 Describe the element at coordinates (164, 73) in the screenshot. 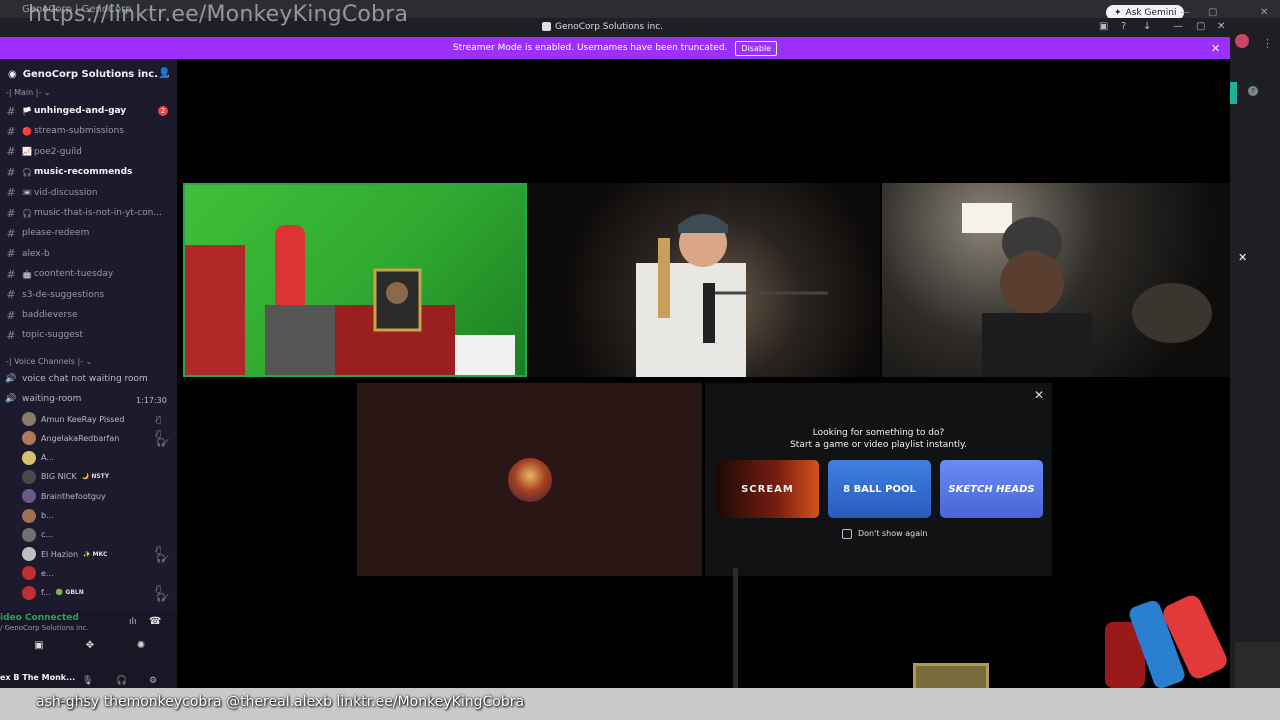

I see `invite-icon: 👤` at that location.